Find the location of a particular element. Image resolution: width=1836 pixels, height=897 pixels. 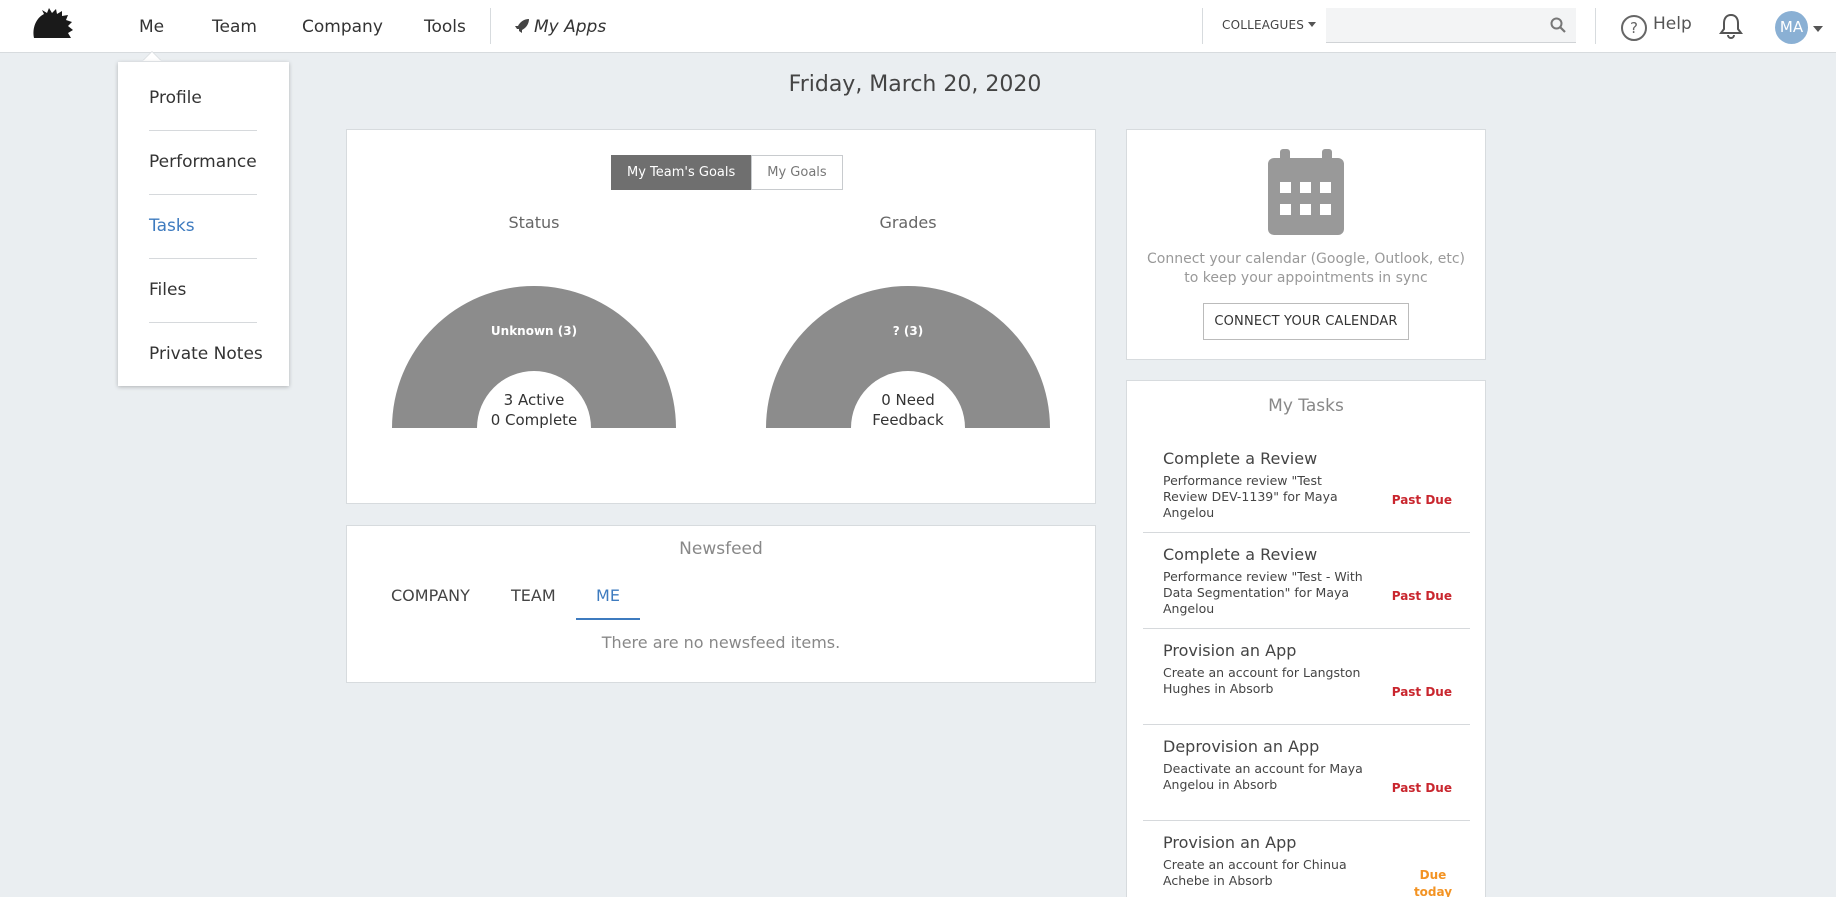

bell-icon is located at coordinates (1731, 26).